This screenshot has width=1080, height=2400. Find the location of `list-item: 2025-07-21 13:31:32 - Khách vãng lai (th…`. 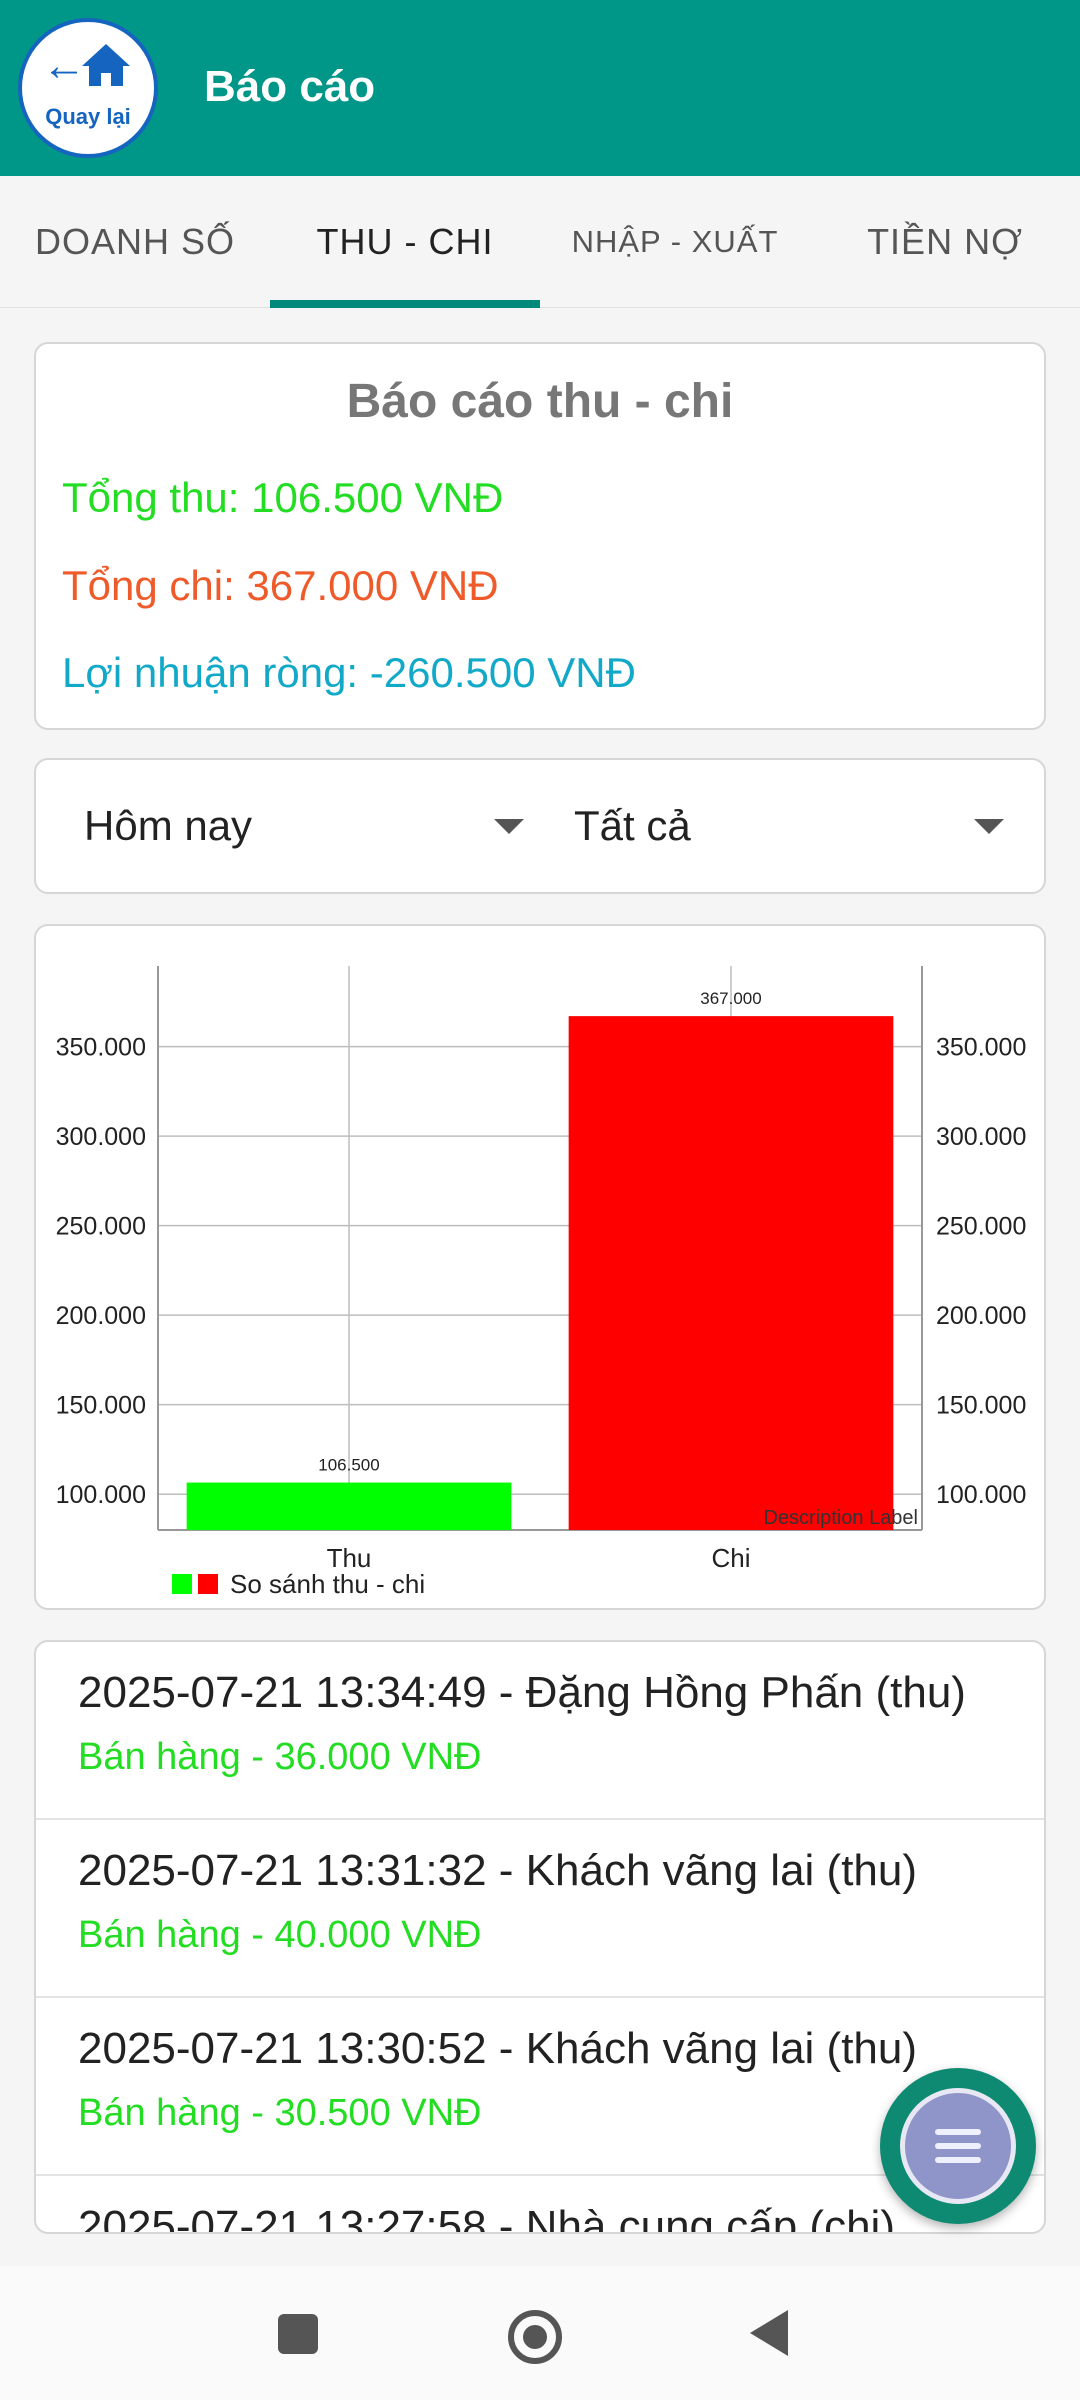

list-item: 2025-07-21 13:31:32 - Khách vãng lai (th… is located at coordinates (540, 1909).